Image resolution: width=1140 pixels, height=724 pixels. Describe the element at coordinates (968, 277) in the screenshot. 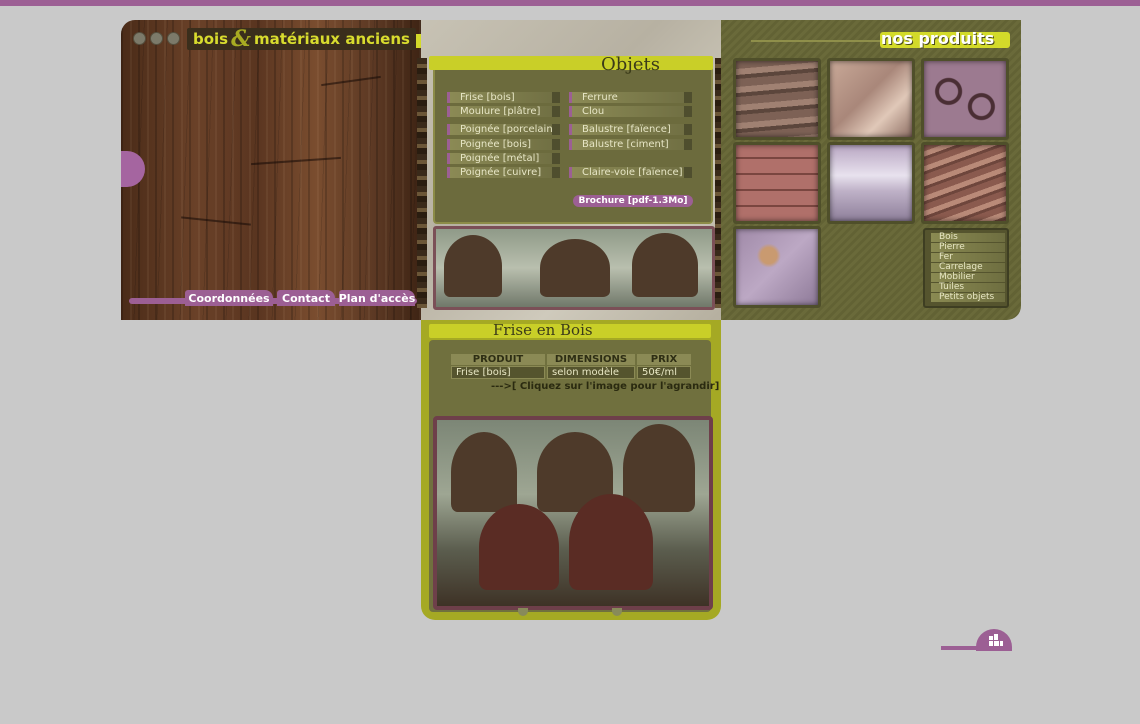

I see `category-mobilier: Mobilier` at that location.